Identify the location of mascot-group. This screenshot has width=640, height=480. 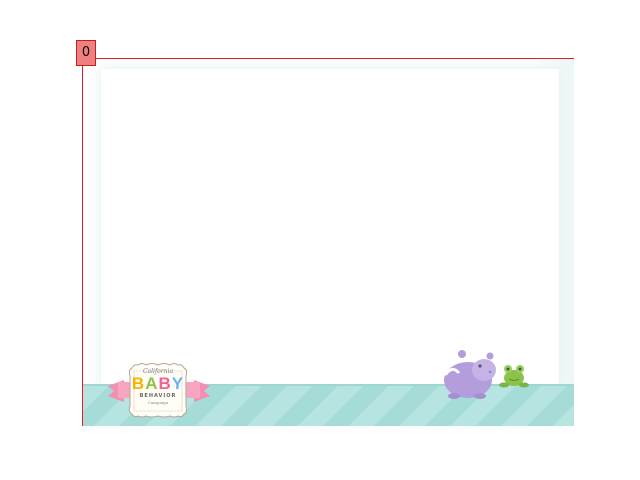
(486, 375).